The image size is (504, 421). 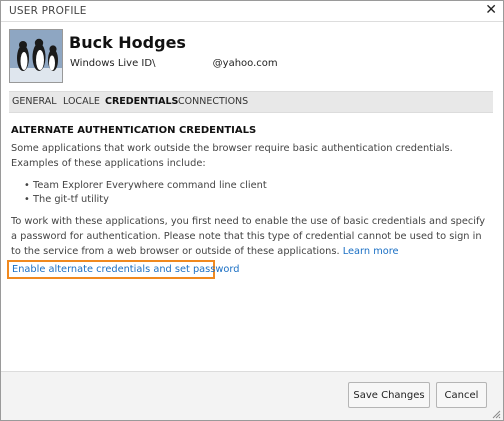 What do you see at coordinates (252, 395) in the screenshot?
I see `dialog-footer: Save Changes Cancel` at bounding box center [252, 395].